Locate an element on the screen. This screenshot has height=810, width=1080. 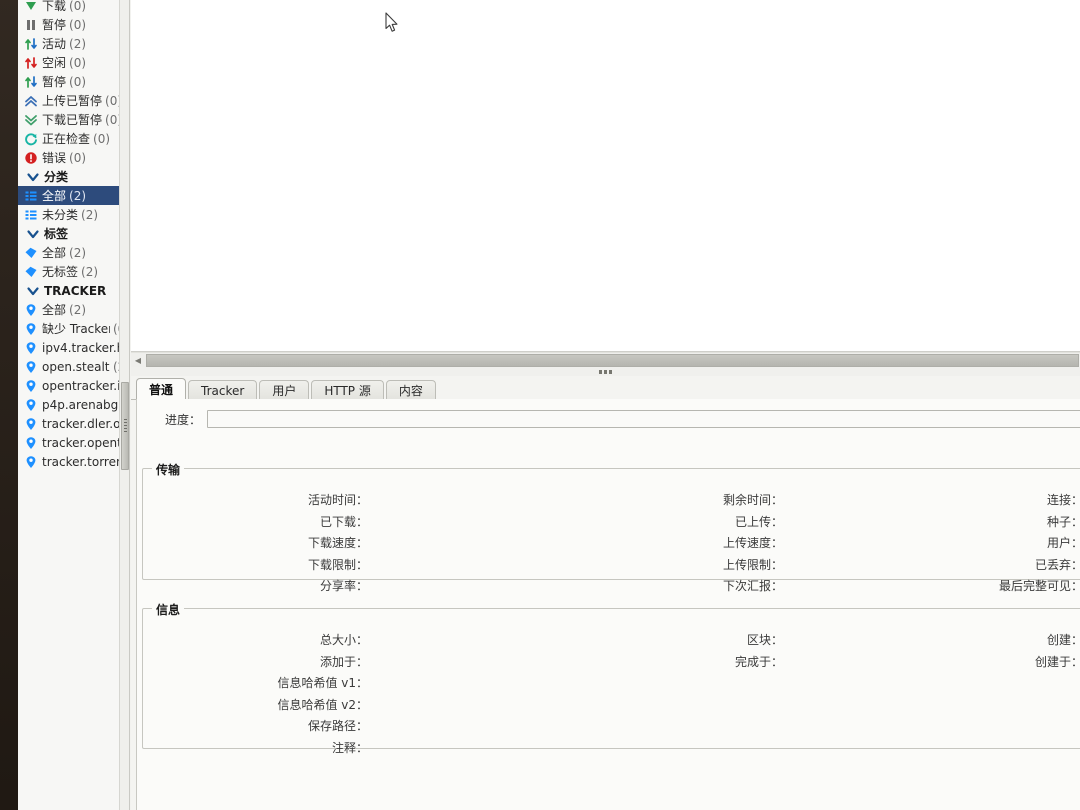
sidebar-scrollbar-thumb is located at coordinates (125, 426).